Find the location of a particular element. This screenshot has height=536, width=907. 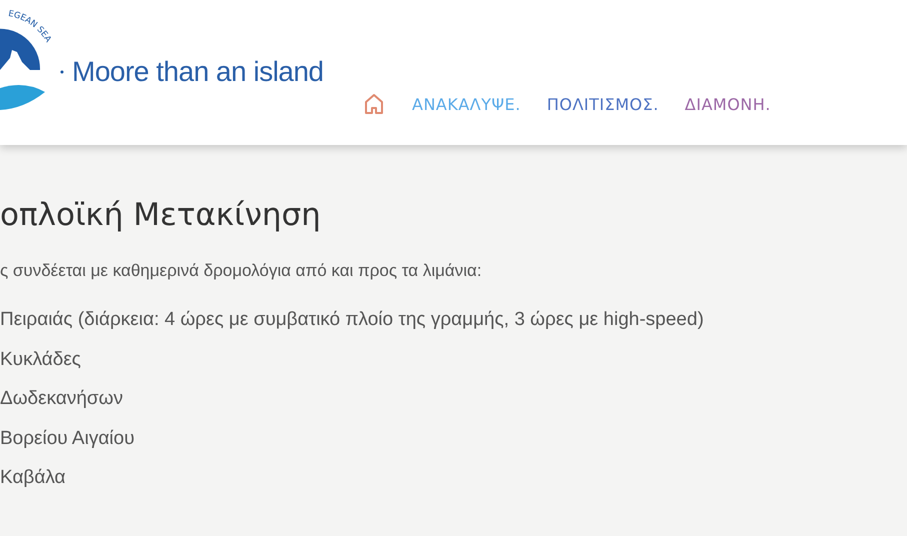

nav-link: ΑΝΑΚΑΛΥΨΕ. is located at coordinates (466, 104).